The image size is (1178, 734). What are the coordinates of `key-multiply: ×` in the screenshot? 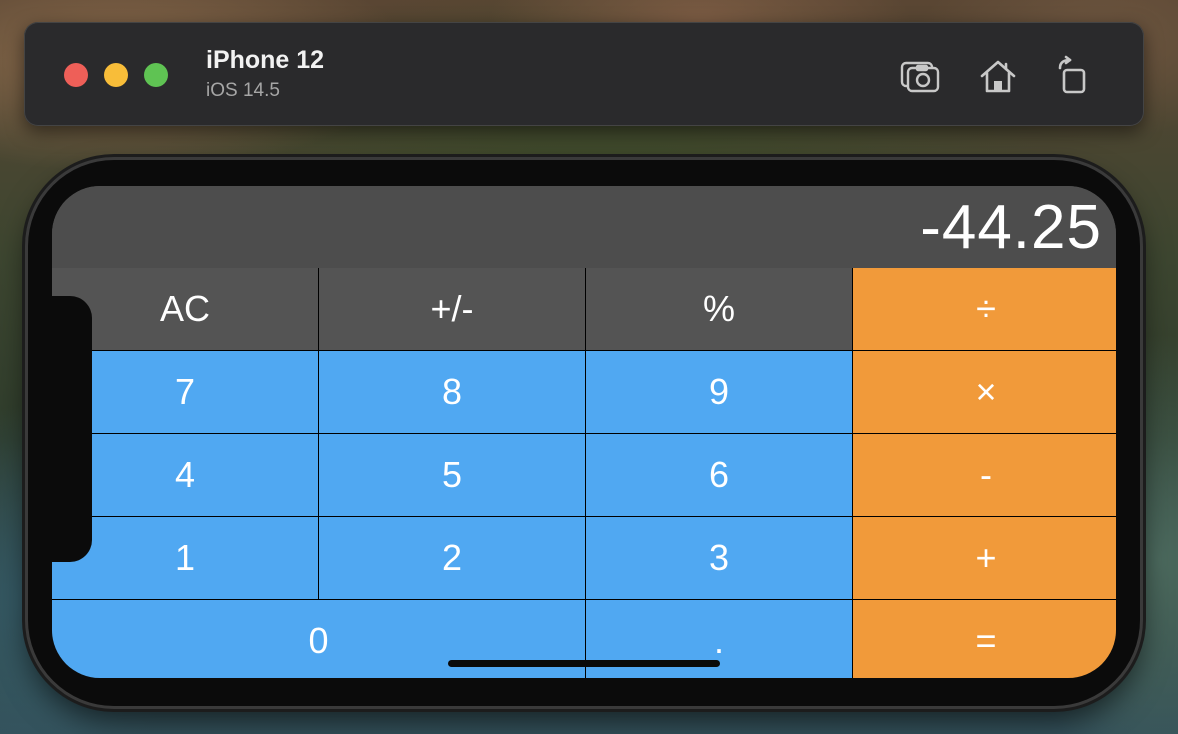 It's located at (984, 392).